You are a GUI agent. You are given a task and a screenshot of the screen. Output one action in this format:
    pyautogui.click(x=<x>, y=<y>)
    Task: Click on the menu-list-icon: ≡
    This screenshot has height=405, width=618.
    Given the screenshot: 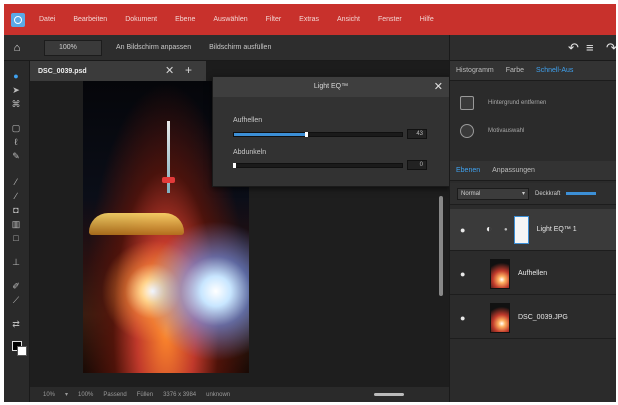 What is the action you would take?
    pyautogui.click(x=590, y=47)
    